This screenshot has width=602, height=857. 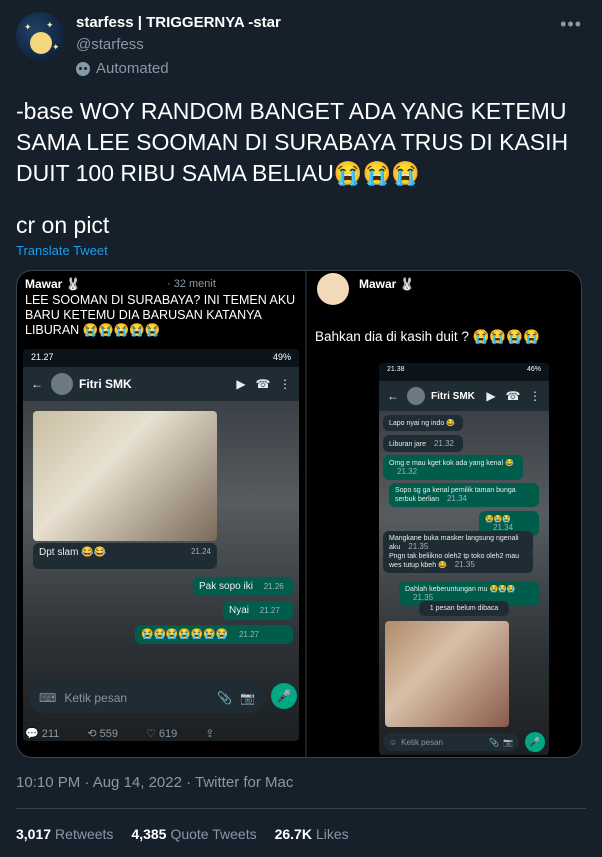 I want to click on message-out: Nyai 21.27, so click(x=258, y=610).